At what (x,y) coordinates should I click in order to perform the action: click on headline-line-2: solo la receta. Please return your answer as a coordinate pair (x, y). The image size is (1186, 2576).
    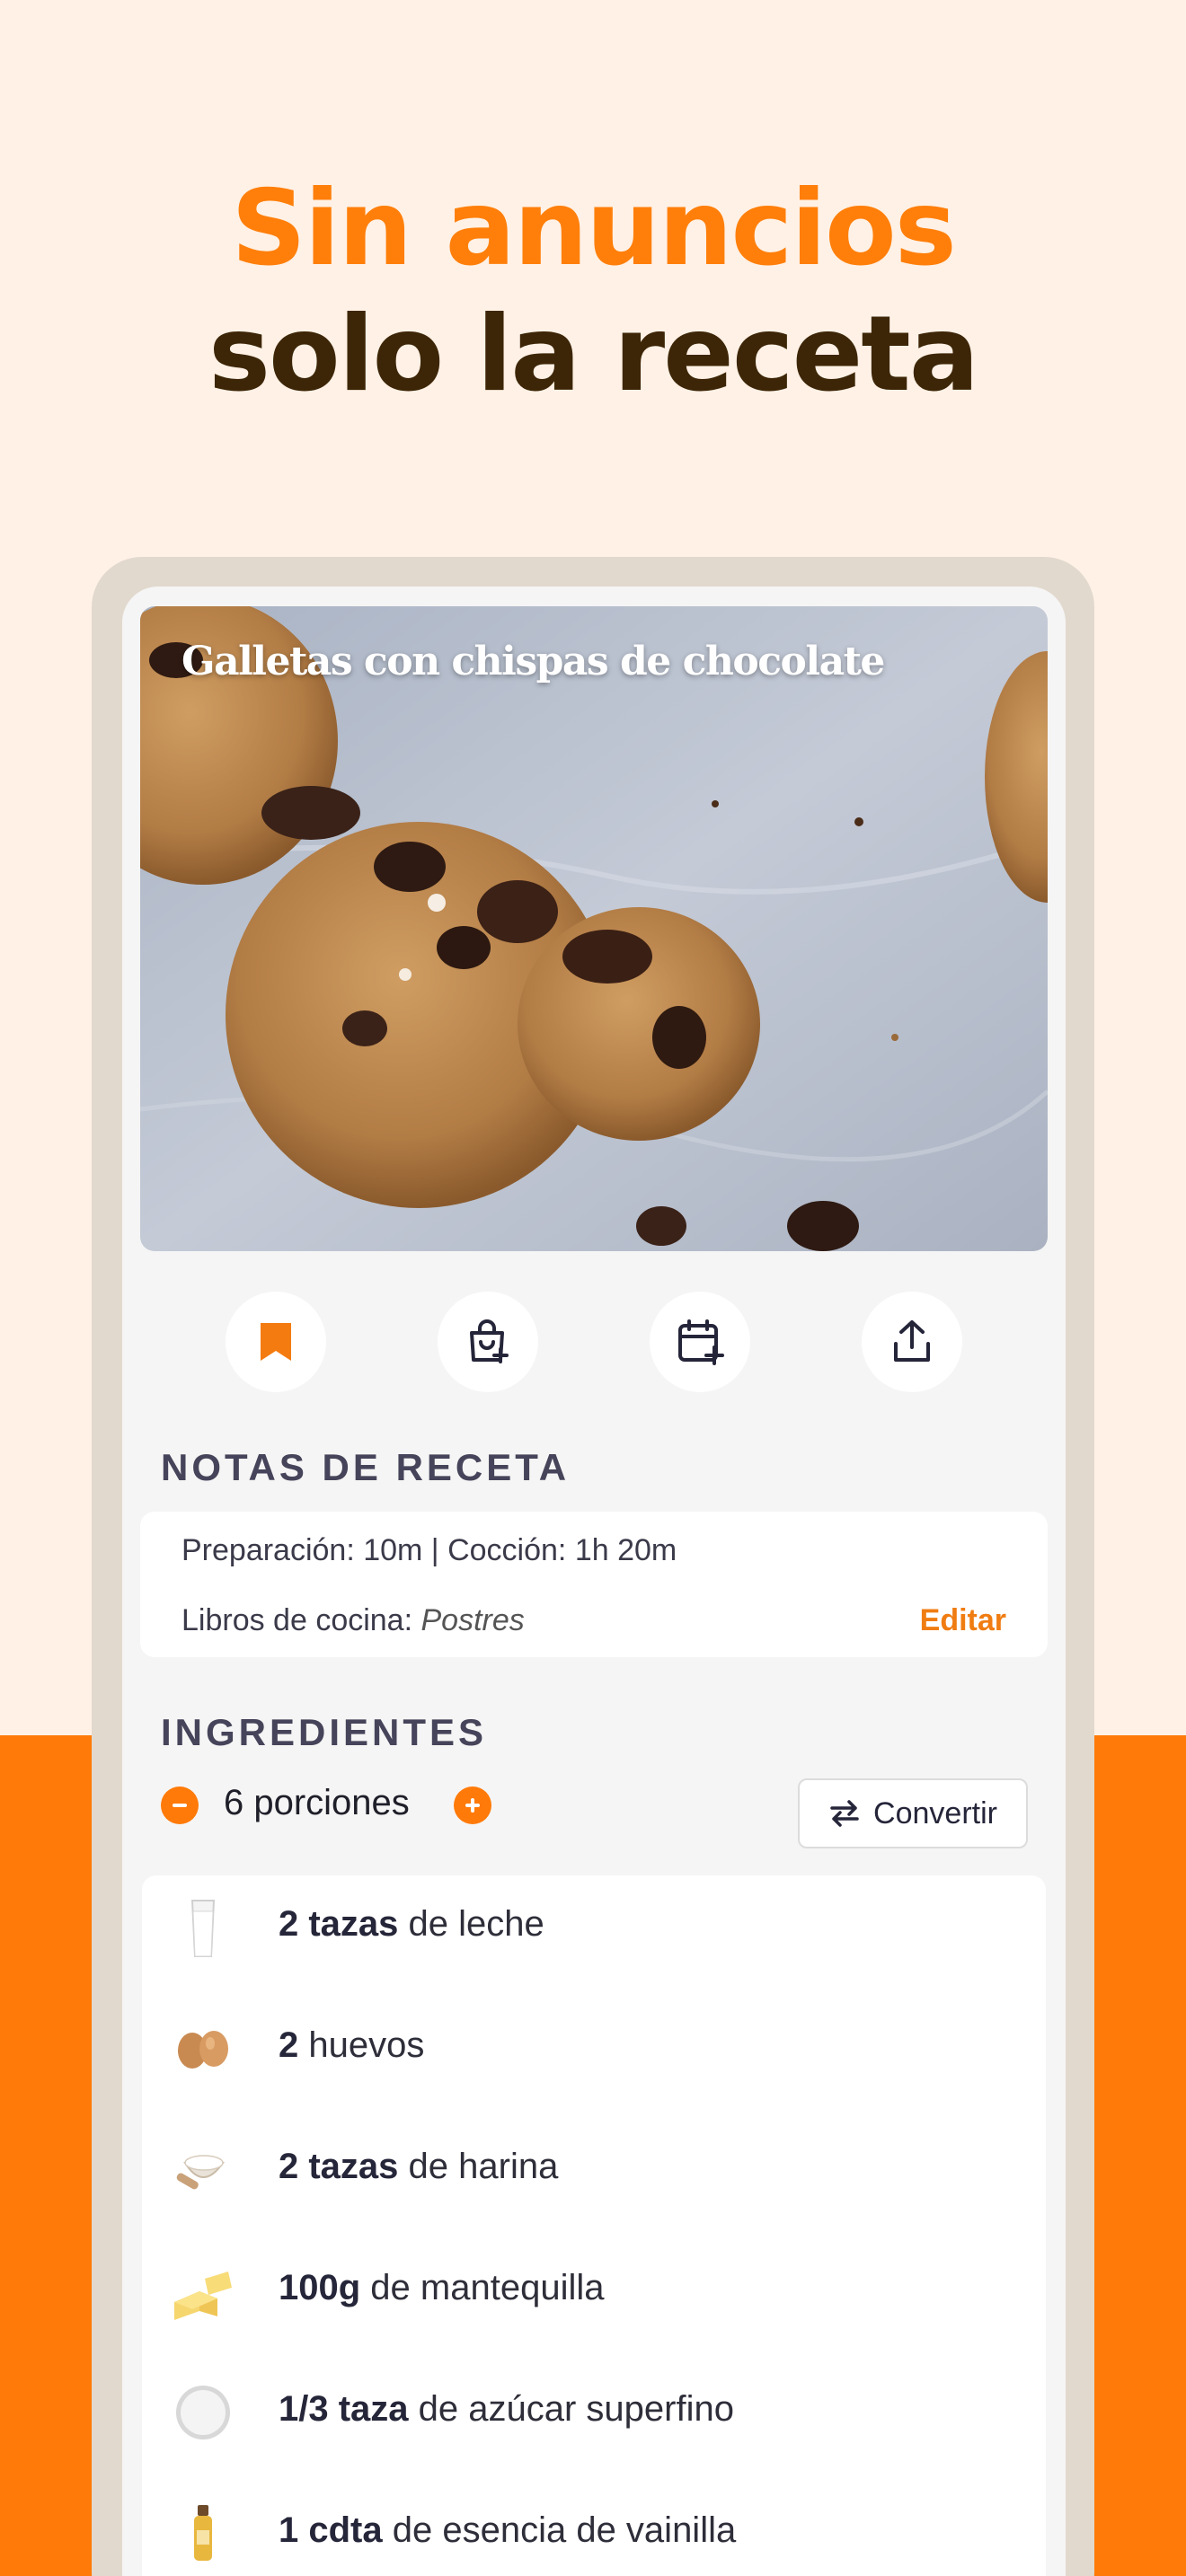
    Looking at the image, I should click on (593, 354).